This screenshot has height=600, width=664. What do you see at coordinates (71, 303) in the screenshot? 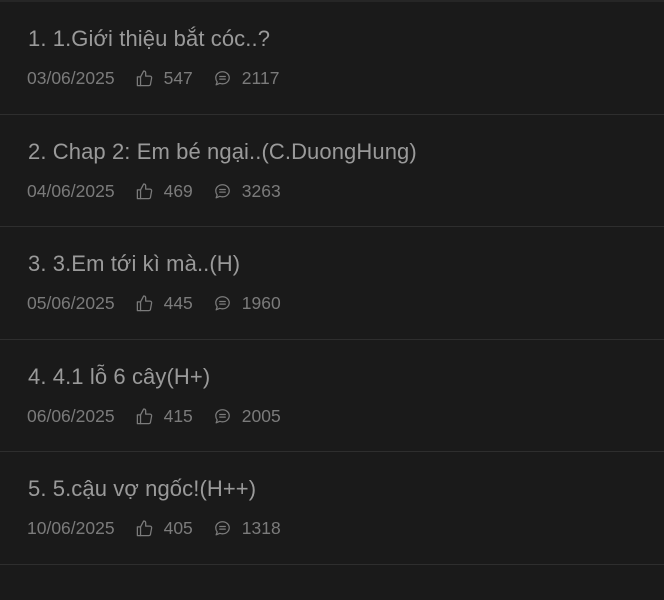
I see `chapter-date: 05/06/2025` at bounding box center [71, 303].